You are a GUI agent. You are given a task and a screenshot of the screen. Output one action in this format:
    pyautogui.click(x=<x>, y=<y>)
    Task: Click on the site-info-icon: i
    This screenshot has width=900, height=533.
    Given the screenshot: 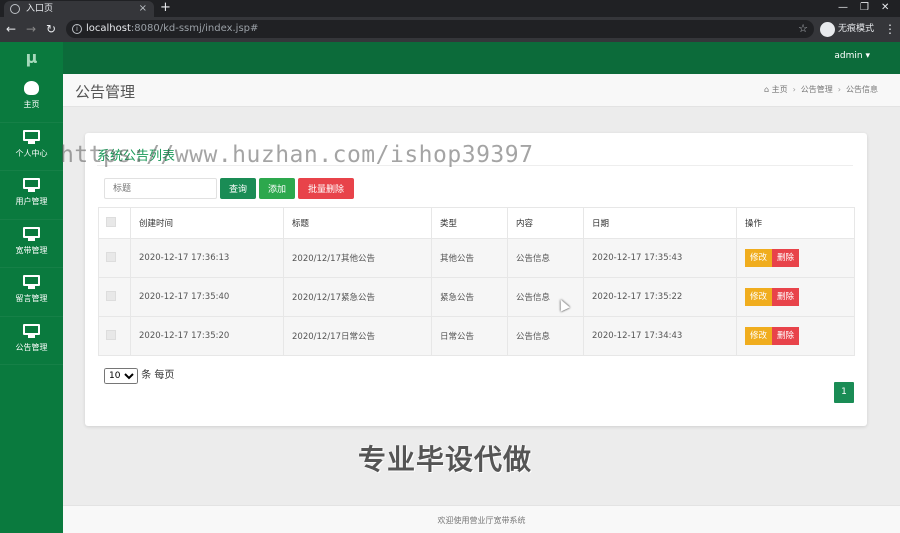 What is the action you would take?
    pyautogui.click(x=77, y=29)
    